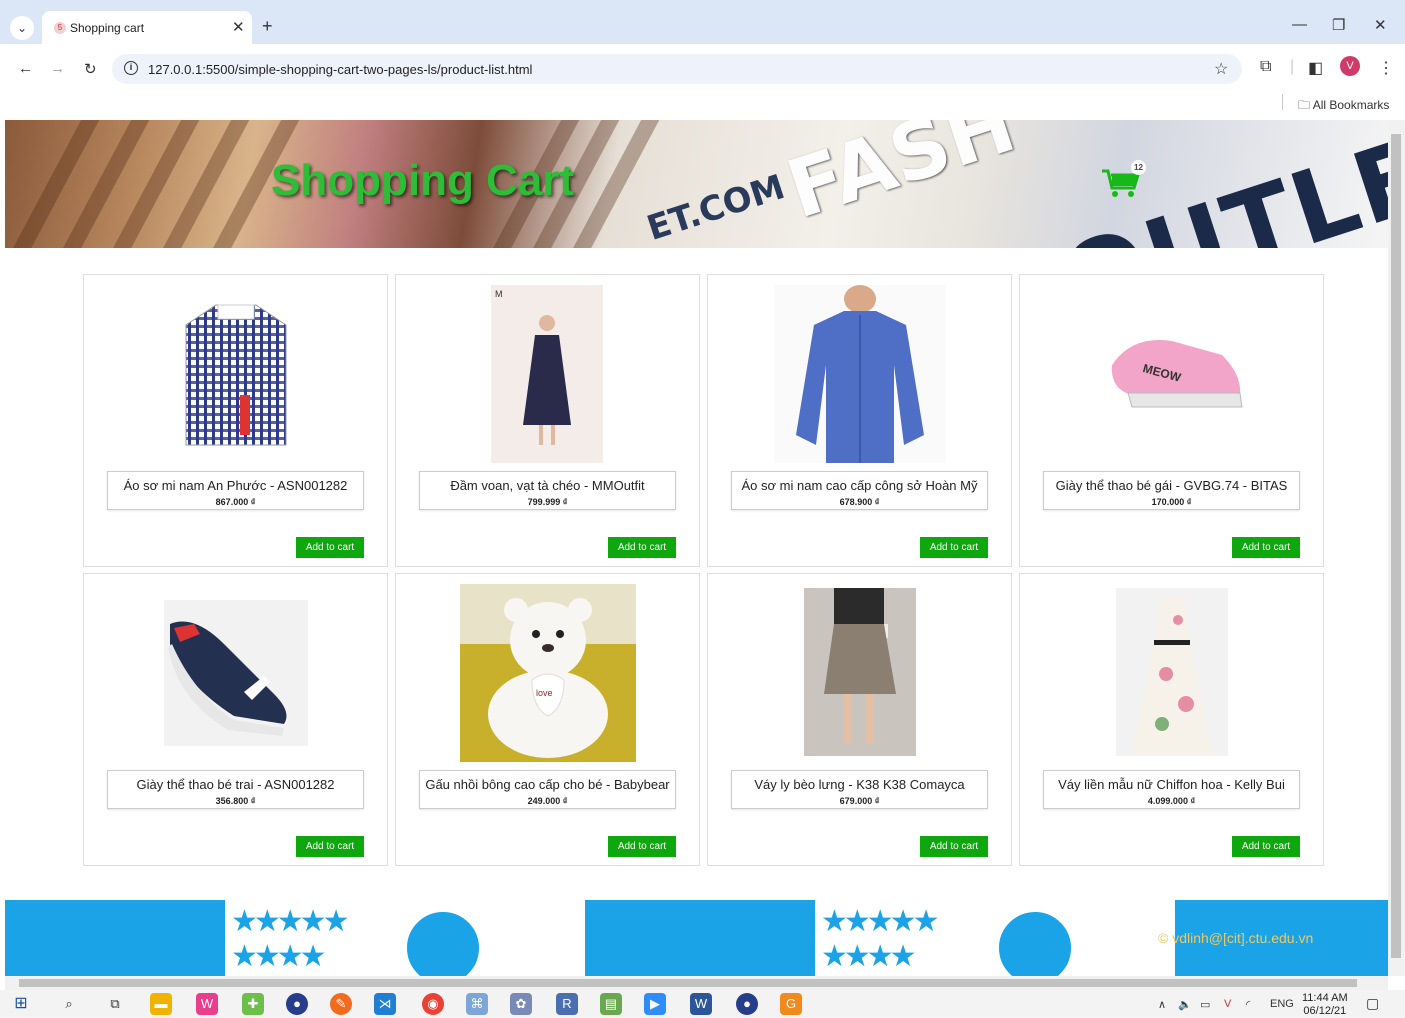 The height and width of the screenshot is (1018, 1405). What do you see at coordinates (147, 27) in the screenshot?
I see `browser-tab: 5 Shopping cart ✕` at bounding box center [147, 27].